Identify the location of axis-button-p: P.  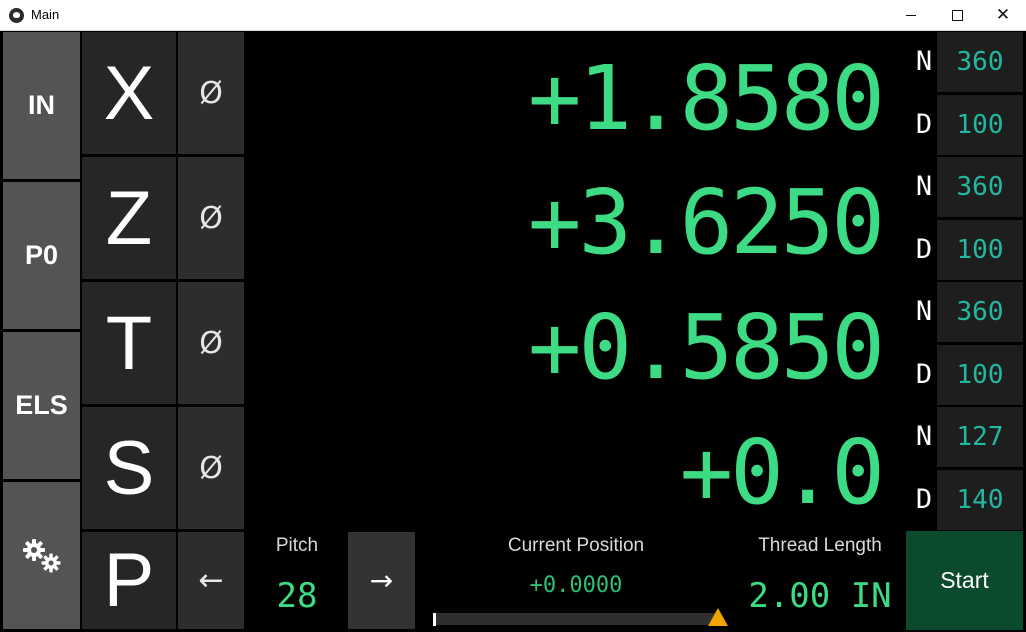
(129, 580).